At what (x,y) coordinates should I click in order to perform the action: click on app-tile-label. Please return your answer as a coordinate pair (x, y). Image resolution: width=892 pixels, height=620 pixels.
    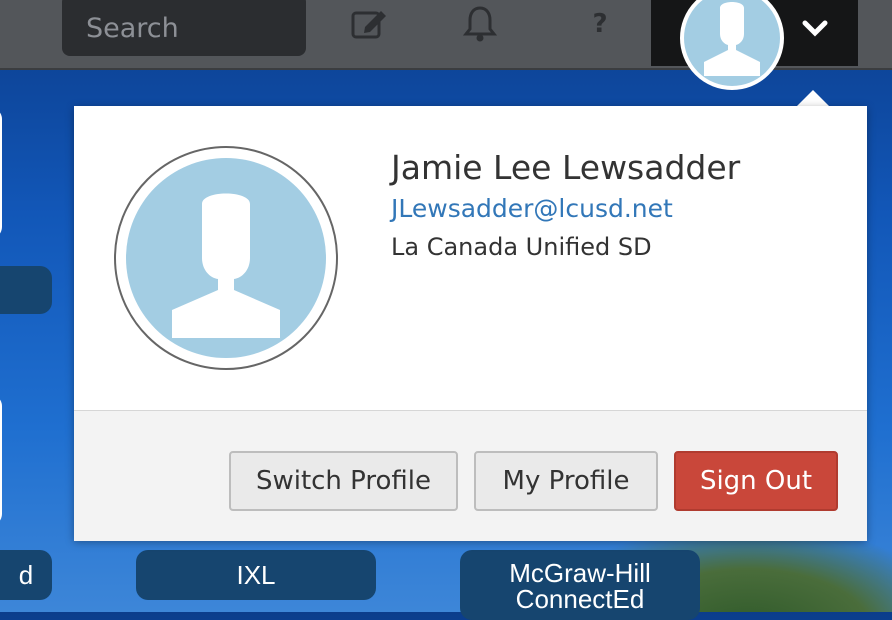
    Looking at the image, I should click on (26, 290).